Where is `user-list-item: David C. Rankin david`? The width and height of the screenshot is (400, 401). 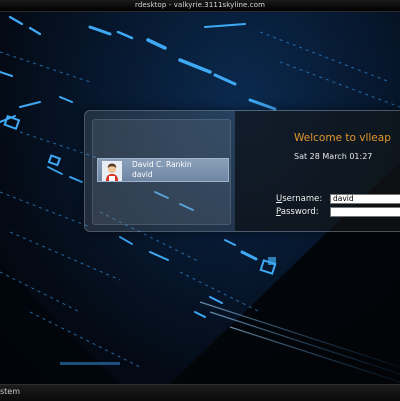
user-list-item: David C. Rankin david is located at coordinates (163, 170).